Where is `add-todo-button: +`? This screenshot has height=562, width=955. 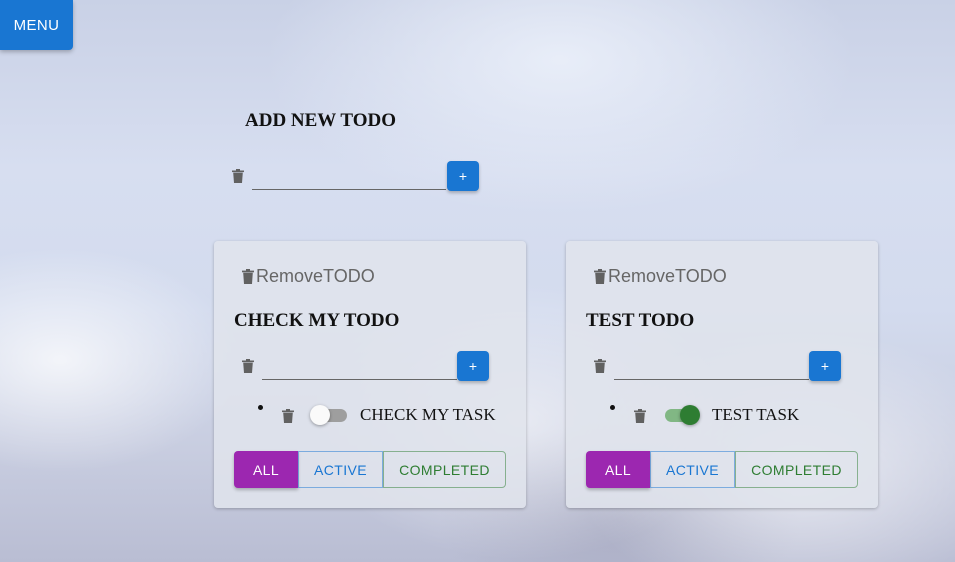 add-todo-button: + is located at coordinates (463, 176).